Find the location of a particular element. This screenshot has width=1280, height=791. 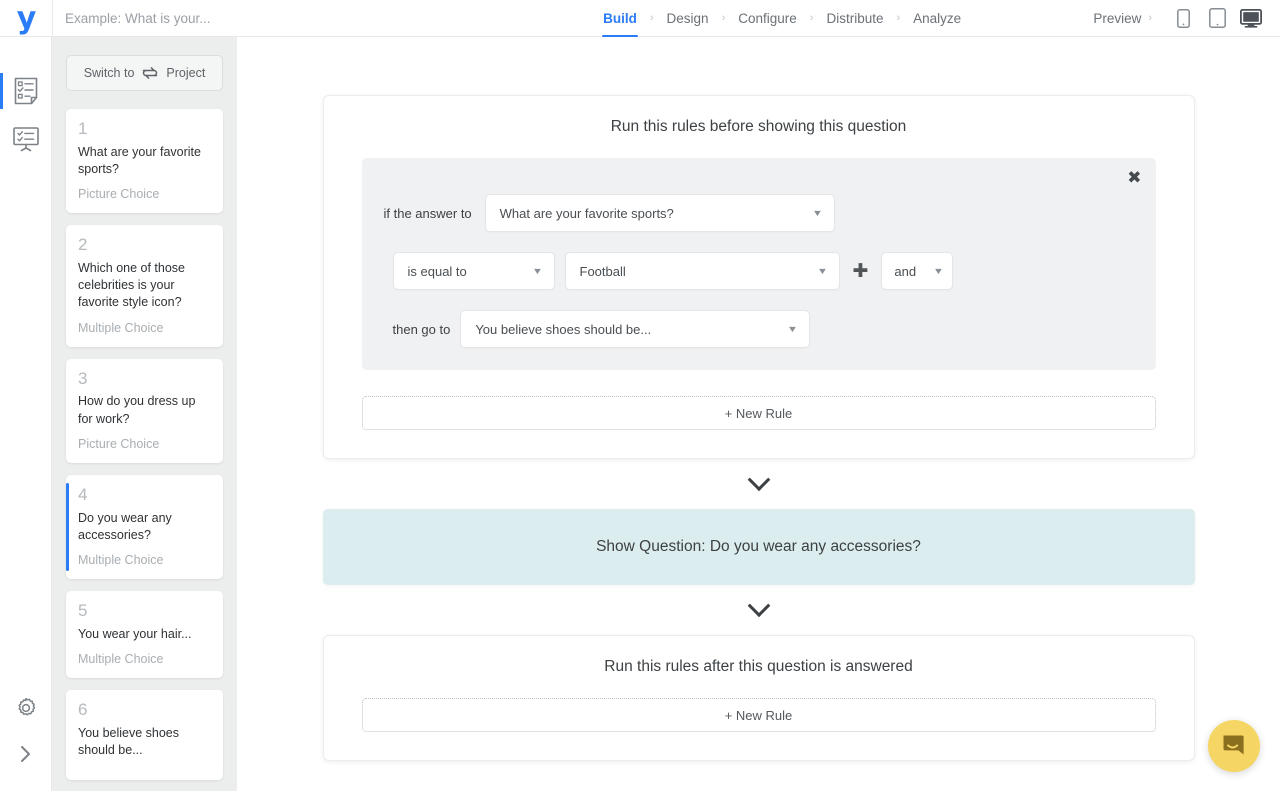

tab-build: Build is located at coordinates (620, 18).